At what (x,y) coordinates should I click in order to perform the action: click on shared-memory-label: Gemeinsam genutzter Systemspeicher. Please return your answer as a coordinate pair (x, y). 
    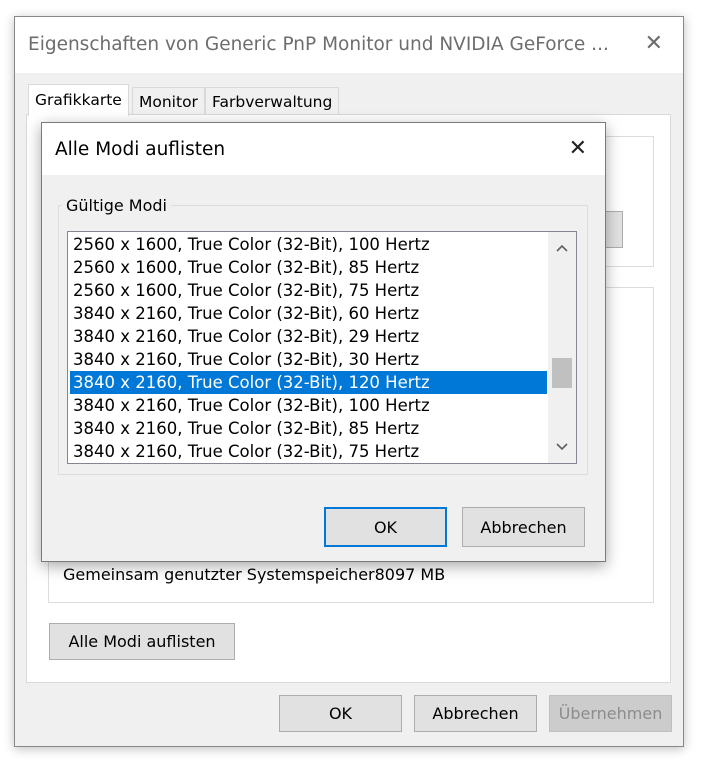
    Looking at the image, I should click on (219, 574).